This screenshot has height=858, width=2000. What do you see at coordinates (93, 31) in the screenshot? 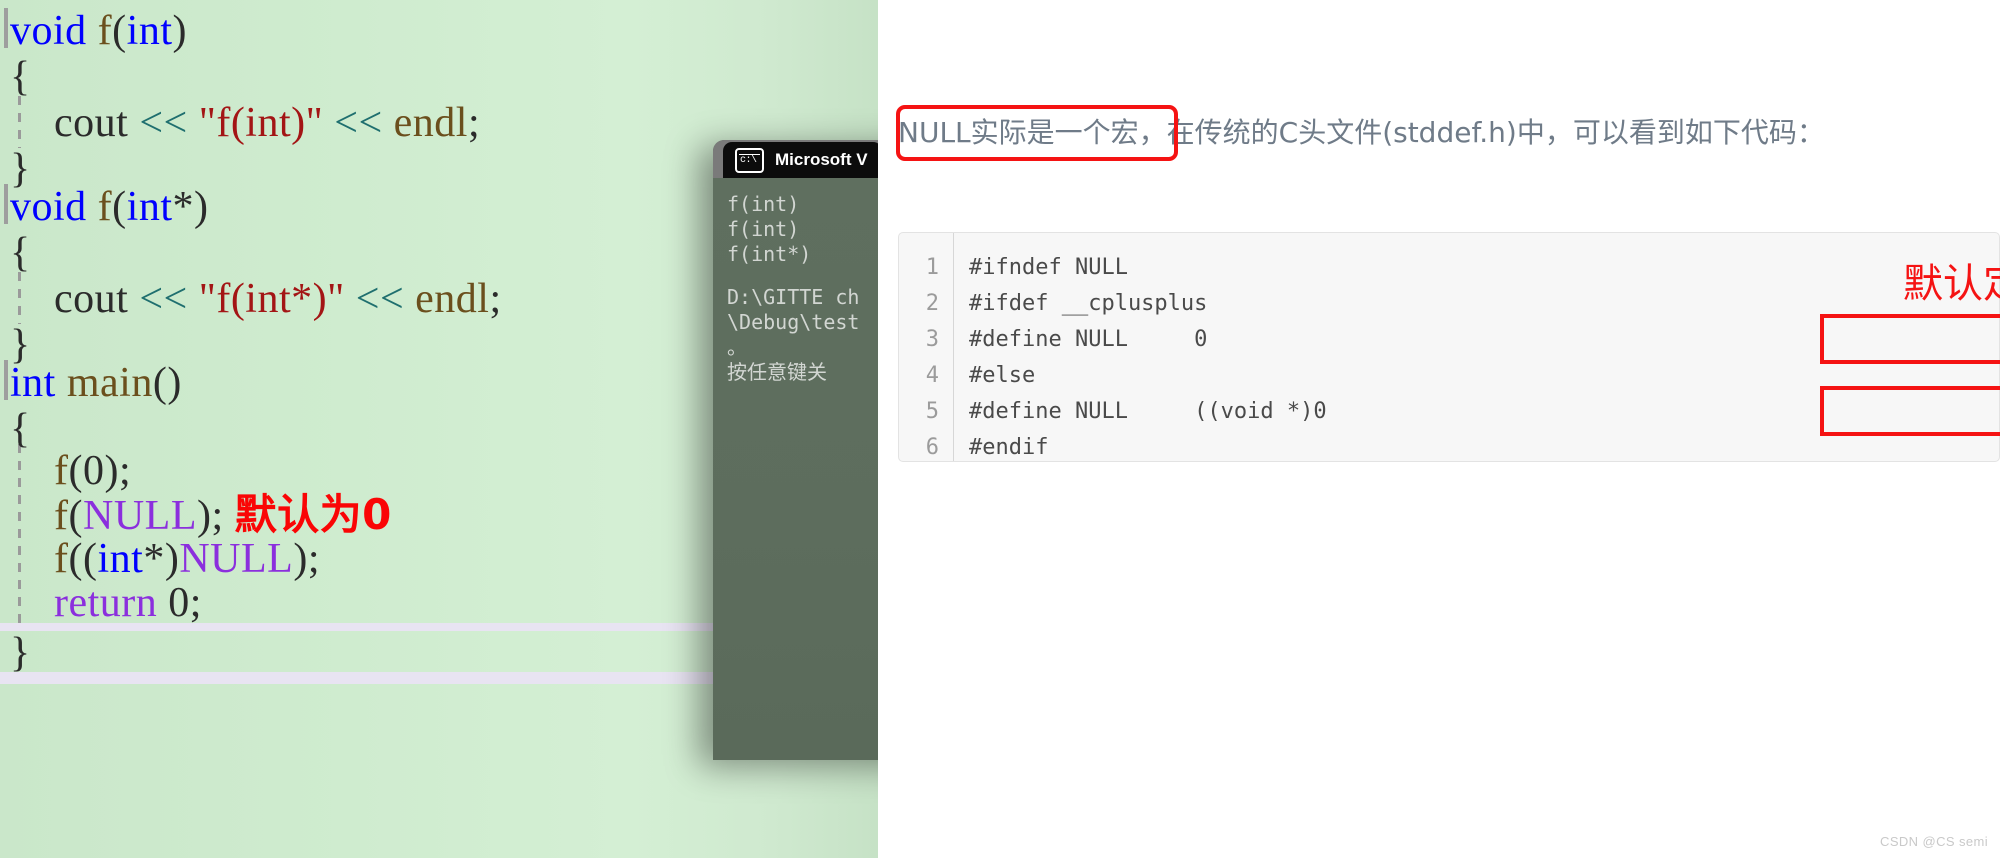
I see `editor-line: void f(int)` at bounding box center [93, 31].